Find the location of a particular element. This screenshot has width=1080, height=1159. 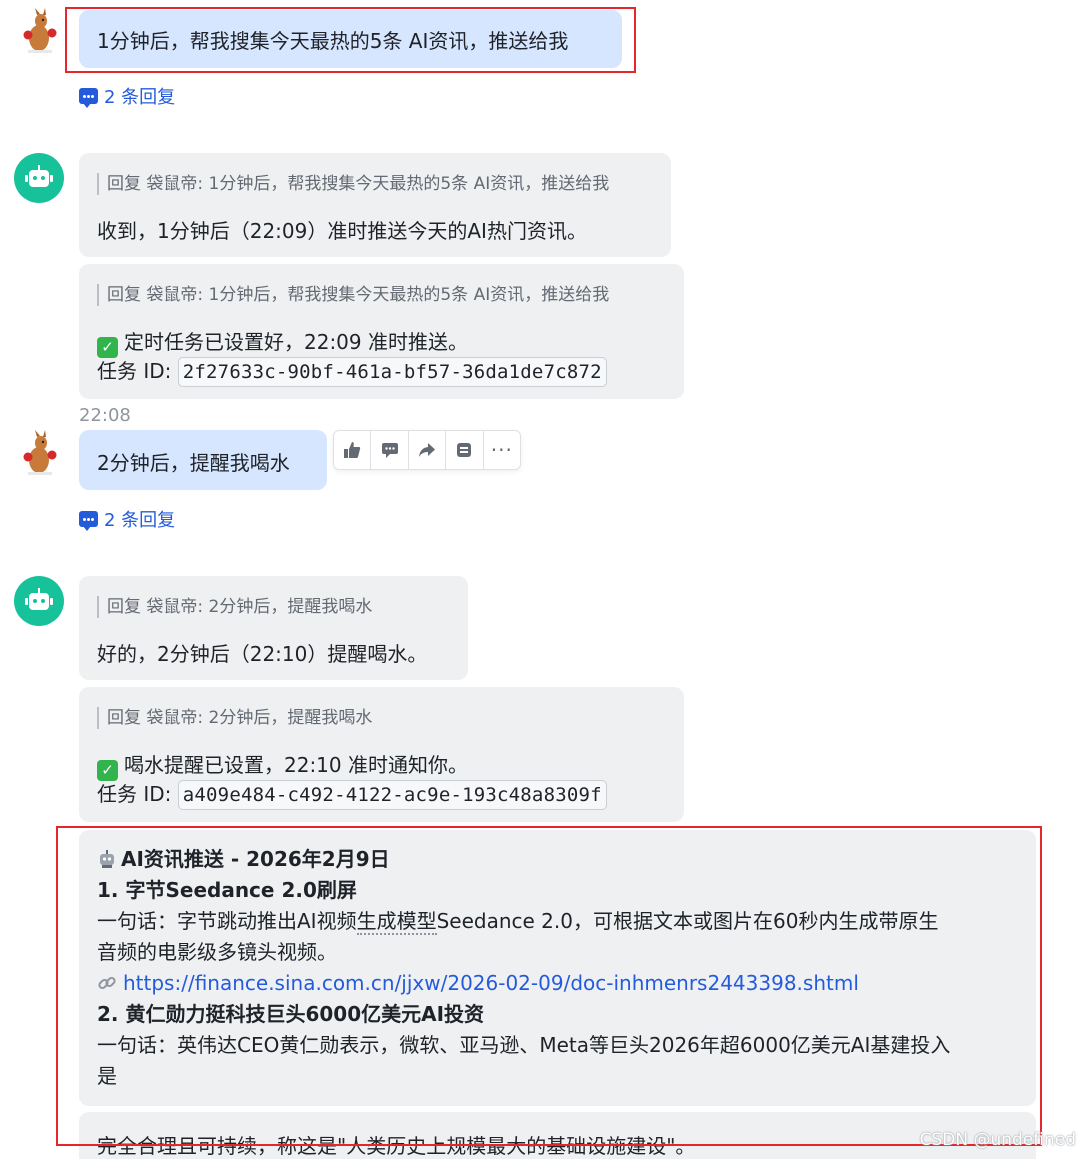

more-button: ··· is located at coordinates (502, 450).